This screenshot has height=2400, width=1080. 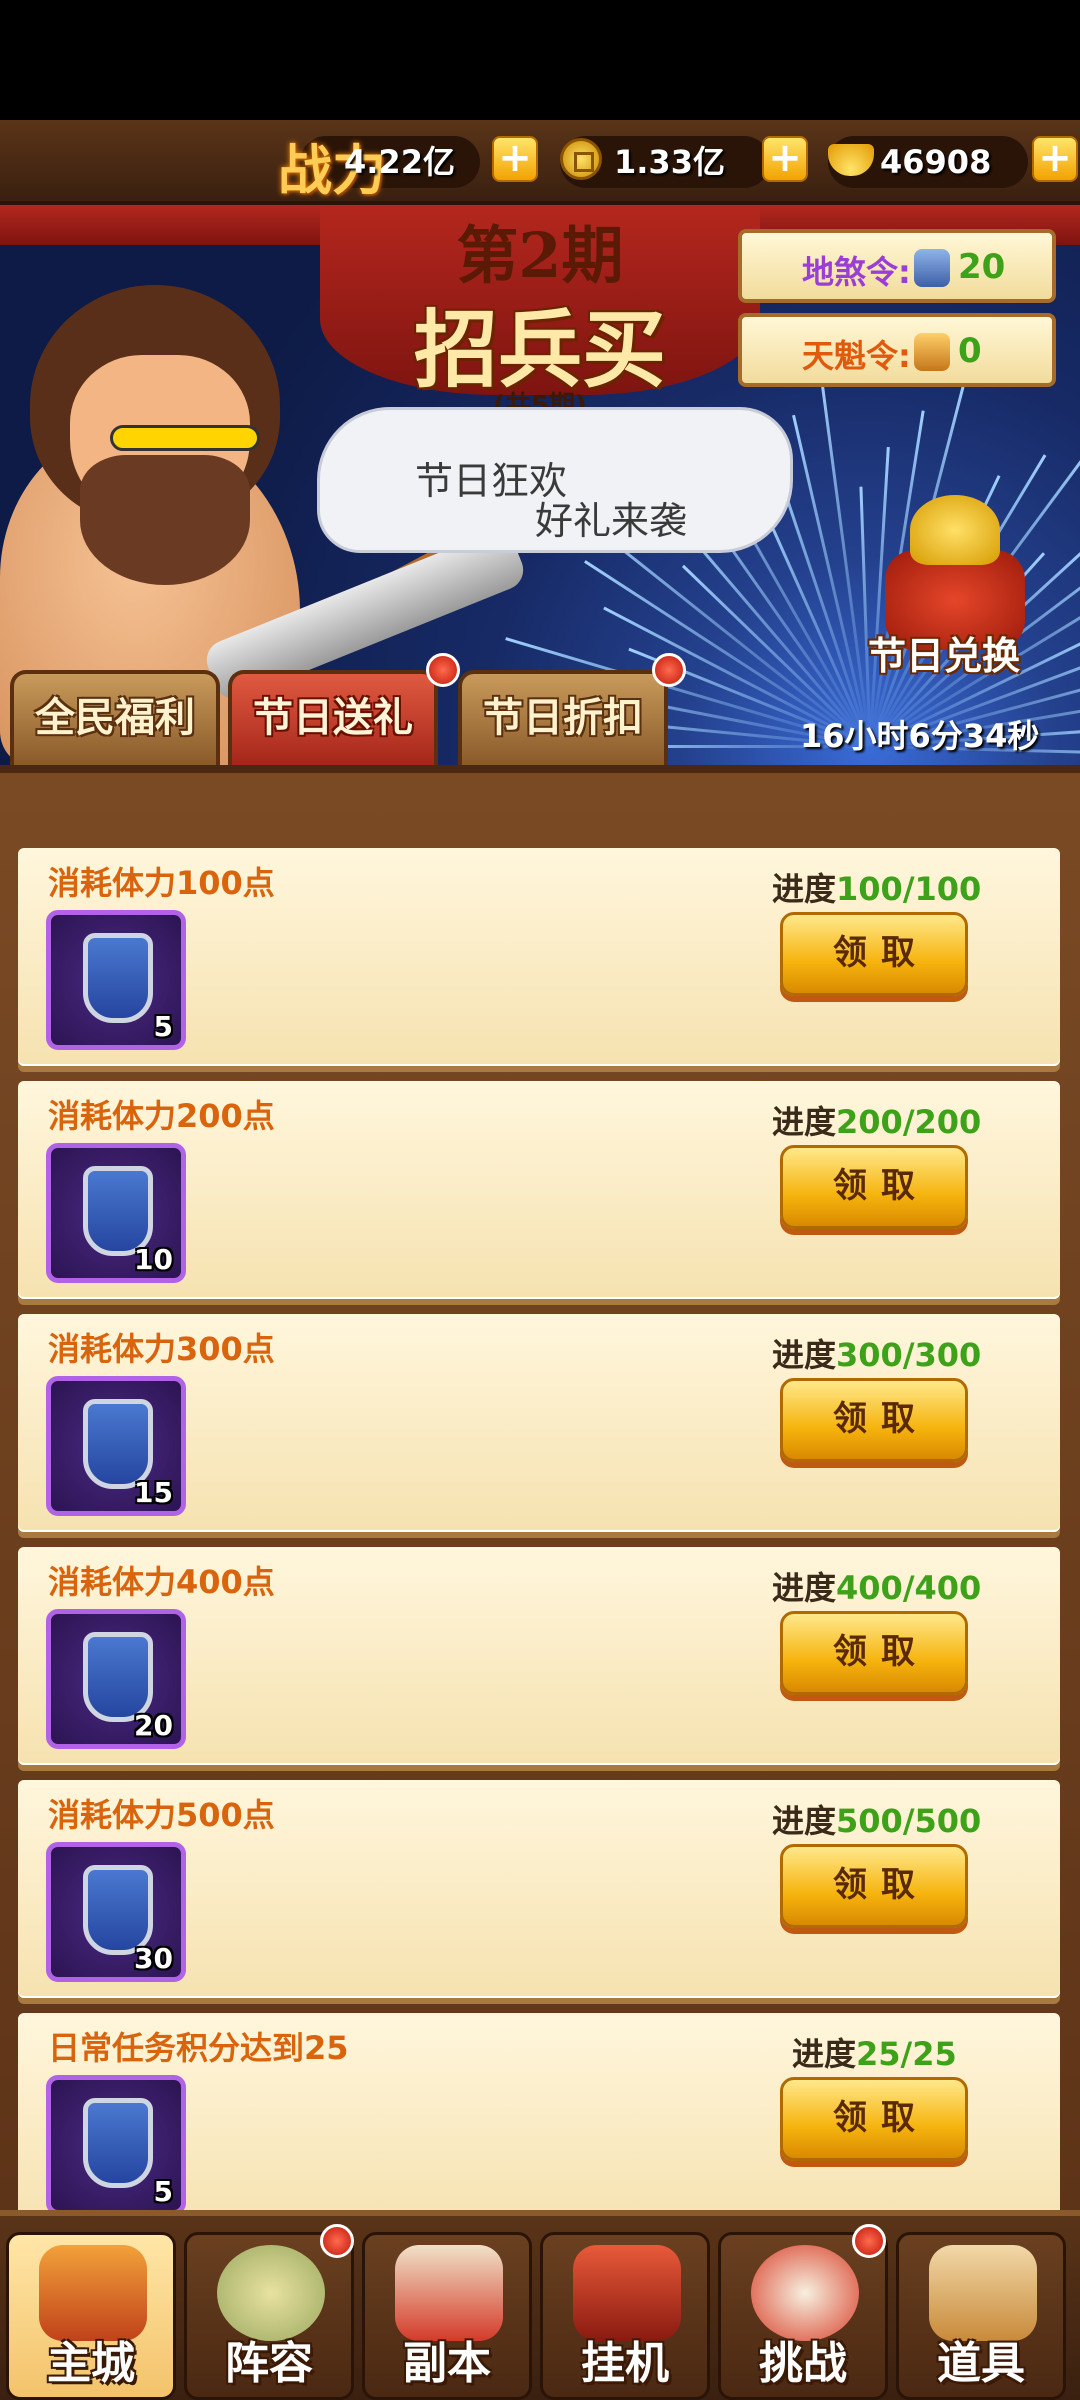 What do you see at coordinates (581, 159) in the screenshot?
I see `coin-icon` at bounding box center [581, 159].